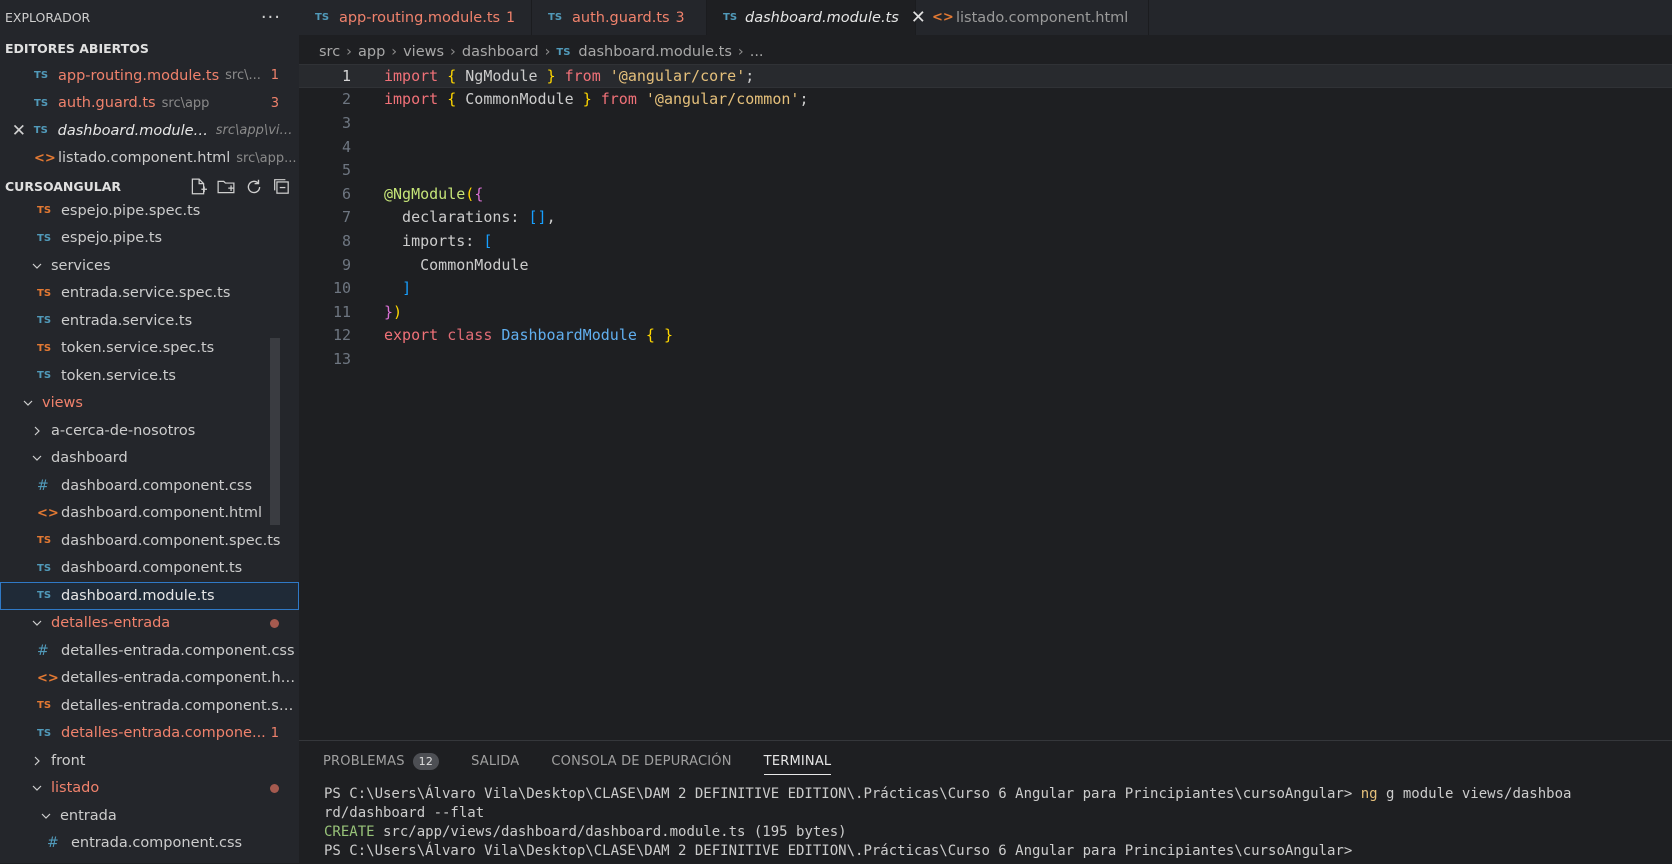 This screenshot has width=1672, height=864. I want to click on tab-auth-guard: TS auth.guard.ts 3, so click(619, 17).